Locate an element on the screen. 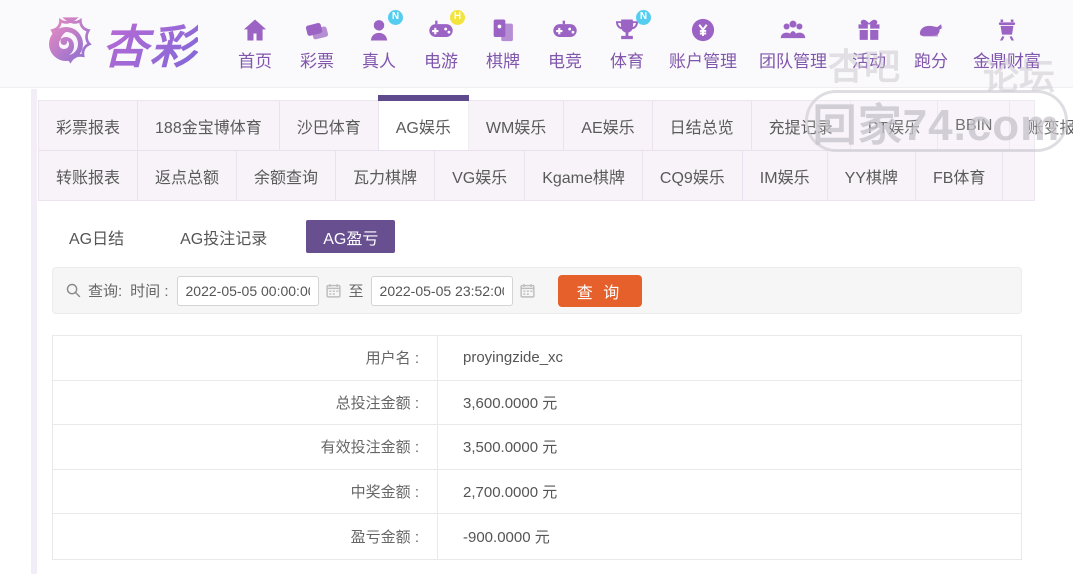 This screenshot has height=574, width=1073. nav-item-sports: N 体育 is located at coordinates (629, 40).